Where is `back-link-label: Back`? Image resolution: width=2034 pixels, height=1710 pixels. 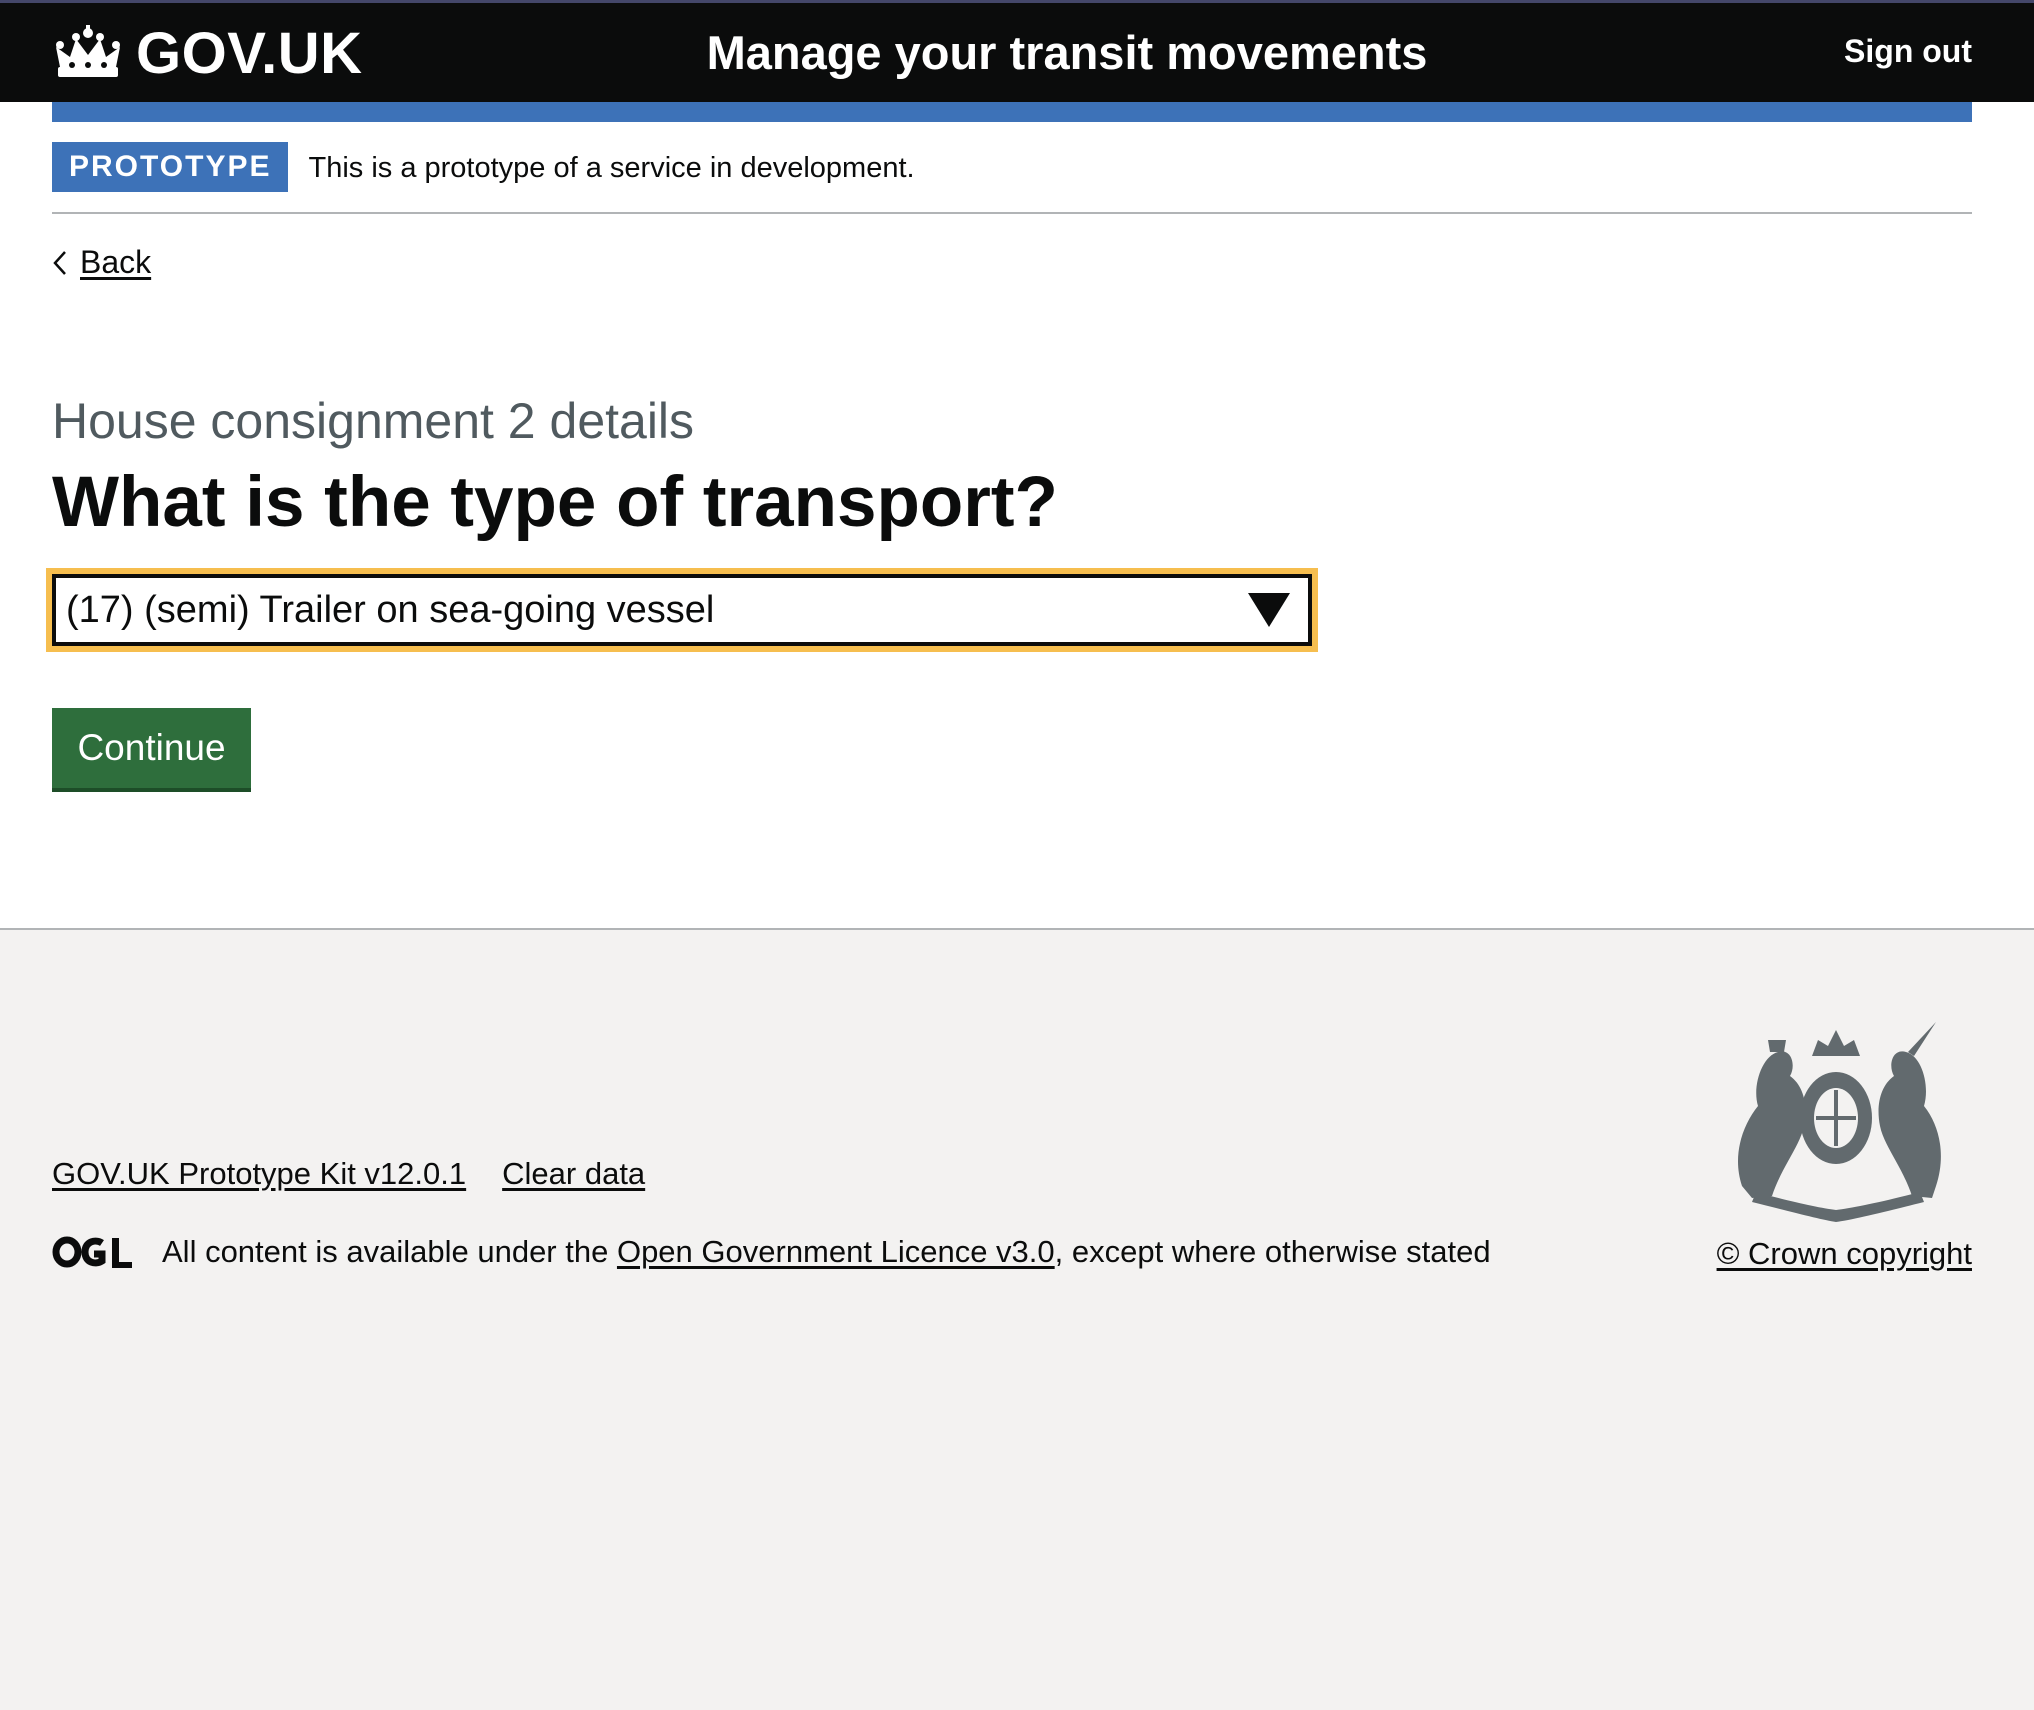
back-link-label: Back is located at coordinates (116, 262).